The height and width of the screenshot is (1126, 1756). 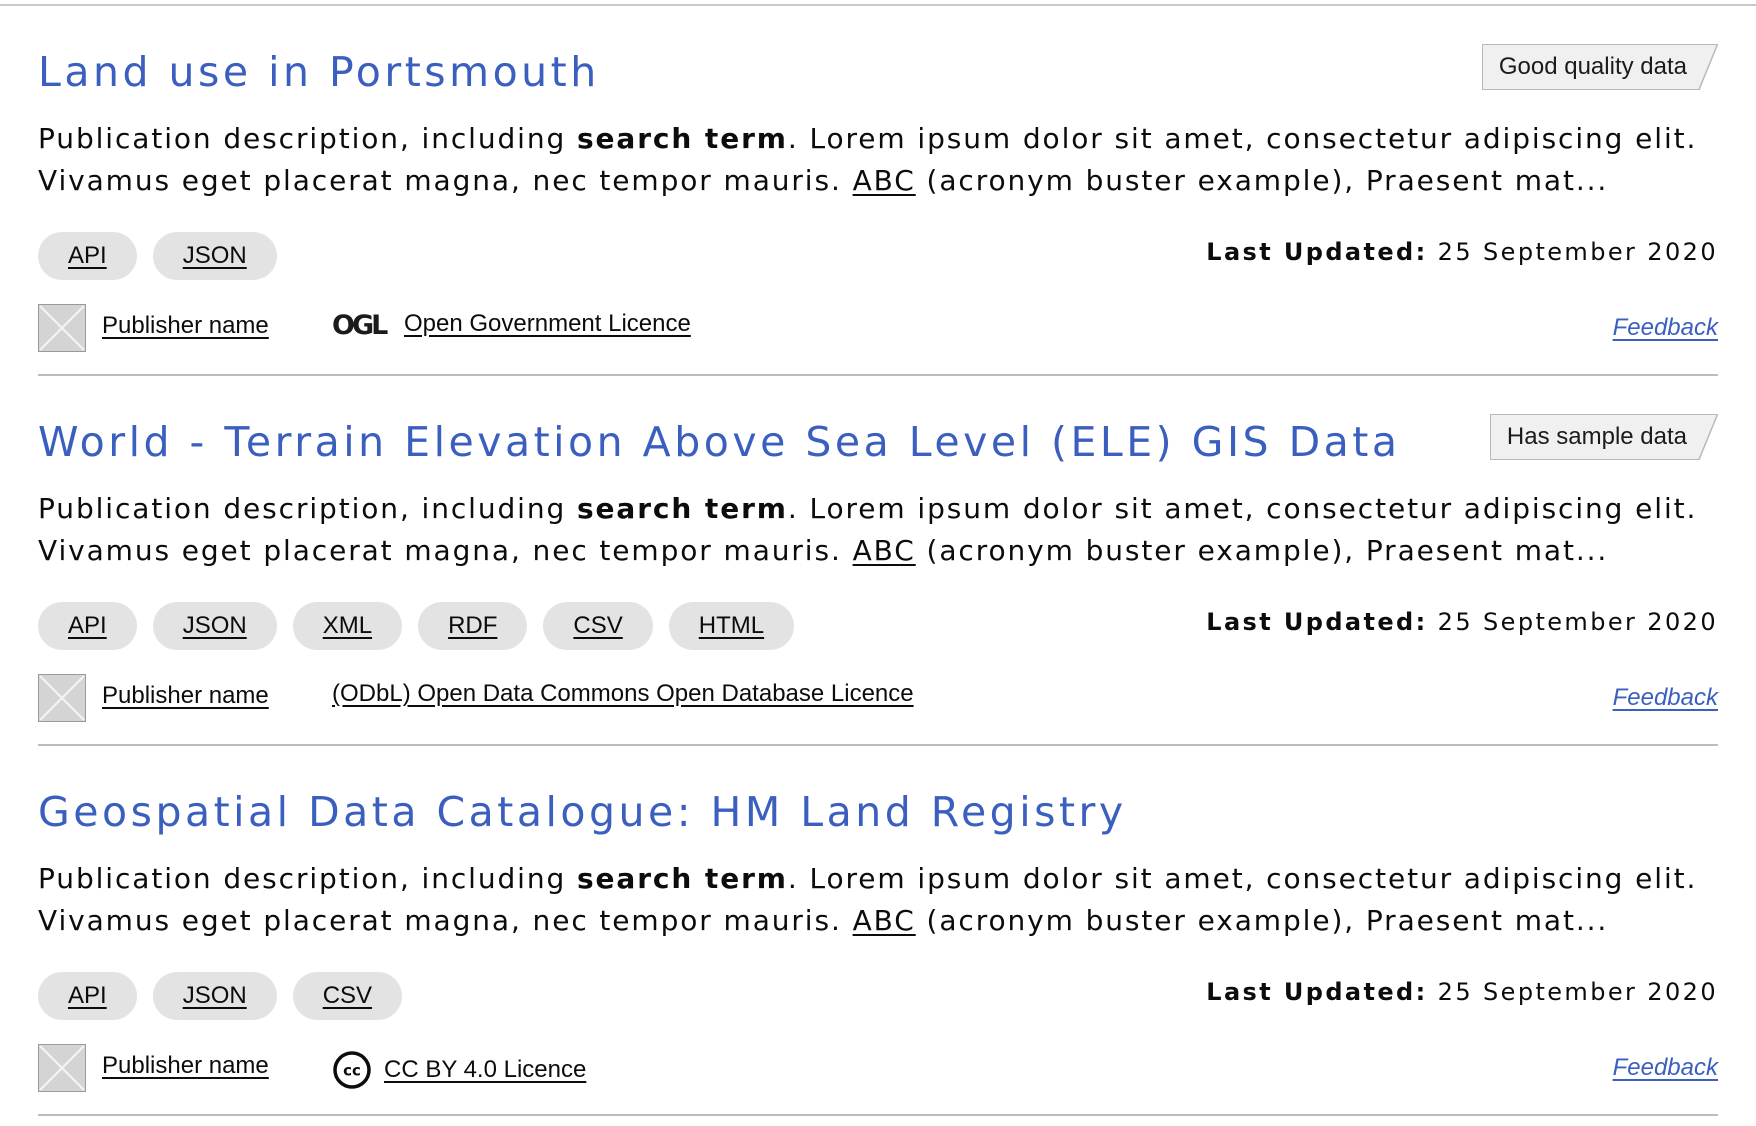 I want to click on licence: cc CC BY 4.0 Licence, so click(x=459, y=1070).